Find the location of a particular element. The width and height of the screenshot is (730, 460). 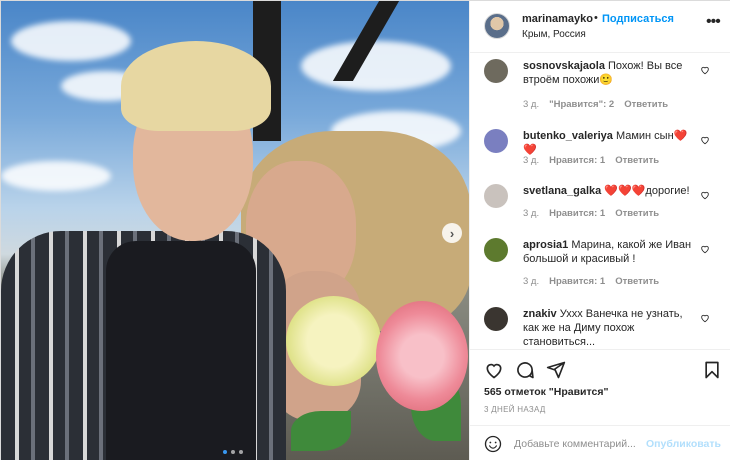

comment-text: ❤️❤️❤️дорогие! is located at coordinates (647, 191).